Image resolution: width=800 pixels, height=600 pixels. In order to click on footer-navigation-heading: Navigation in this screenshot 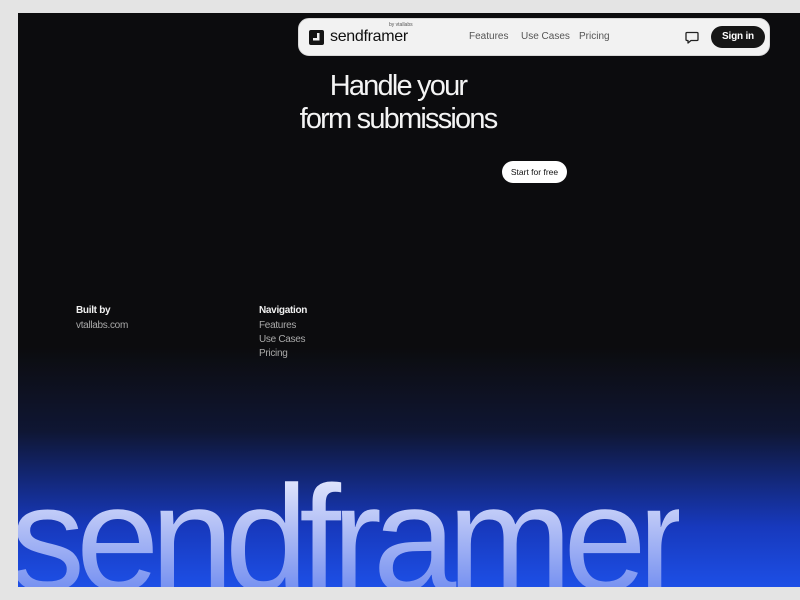, I will do `click(283, 310)`.